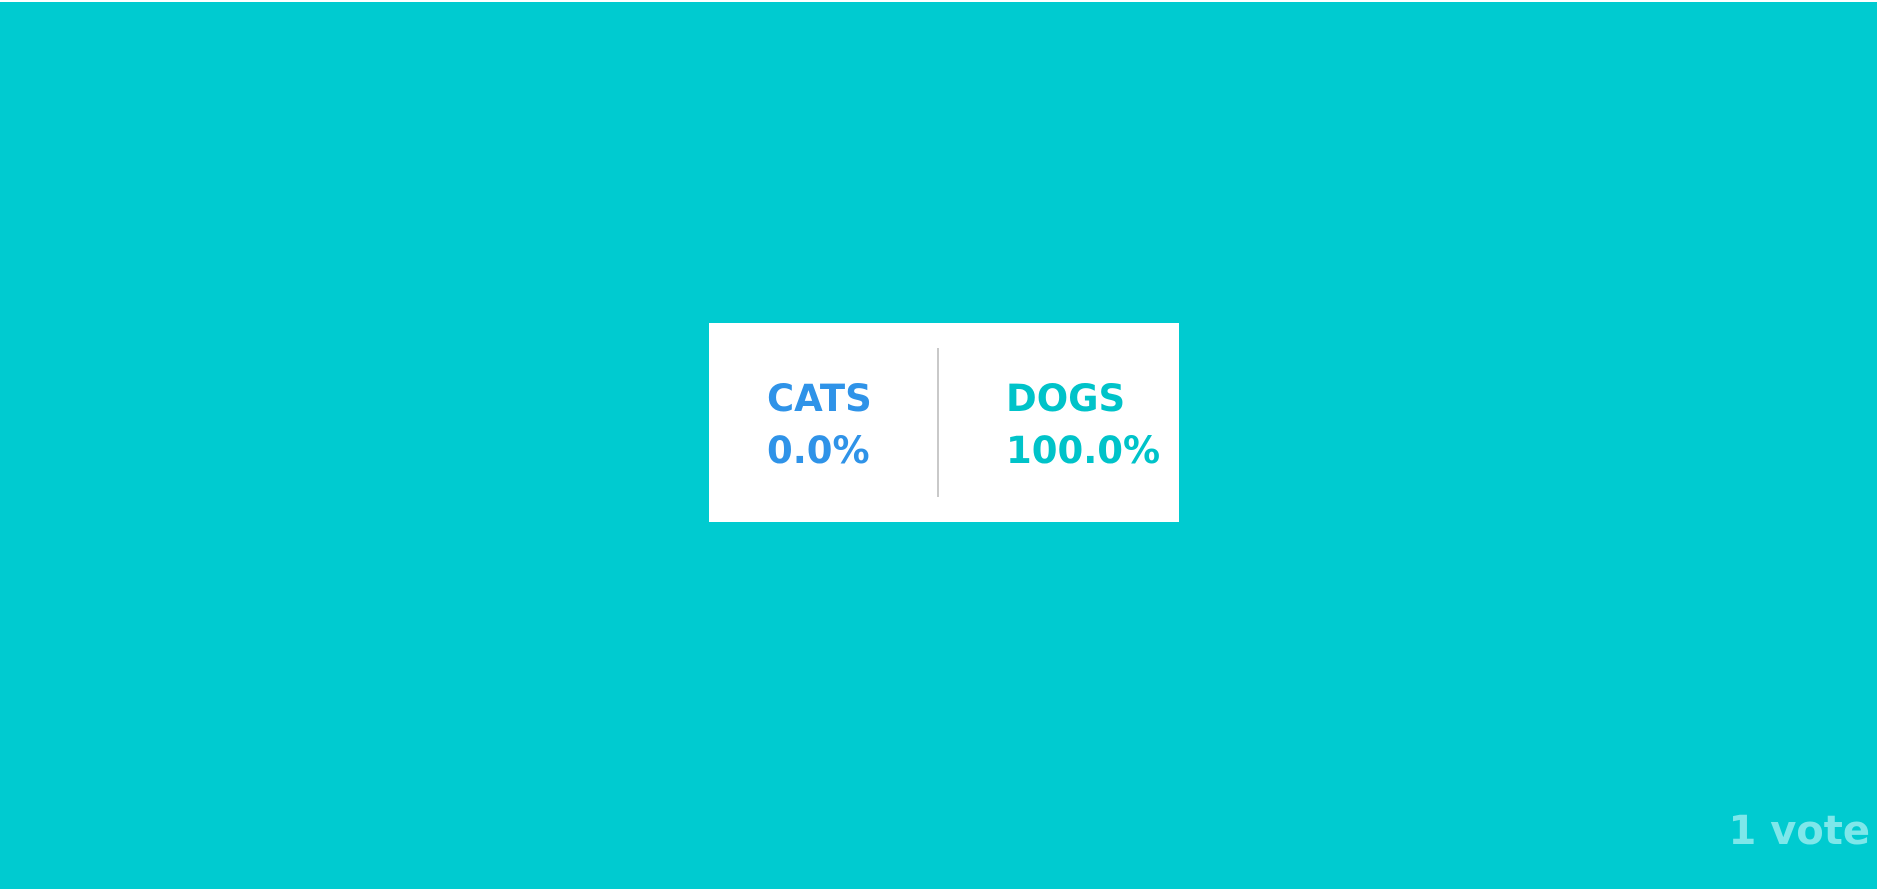 This screenshot has height=889, width=1880. What do you see at coordinates (826, 422) in the screenshot?
I see `result-cats: CATS 0.0%` at bounding box center [826, 422].